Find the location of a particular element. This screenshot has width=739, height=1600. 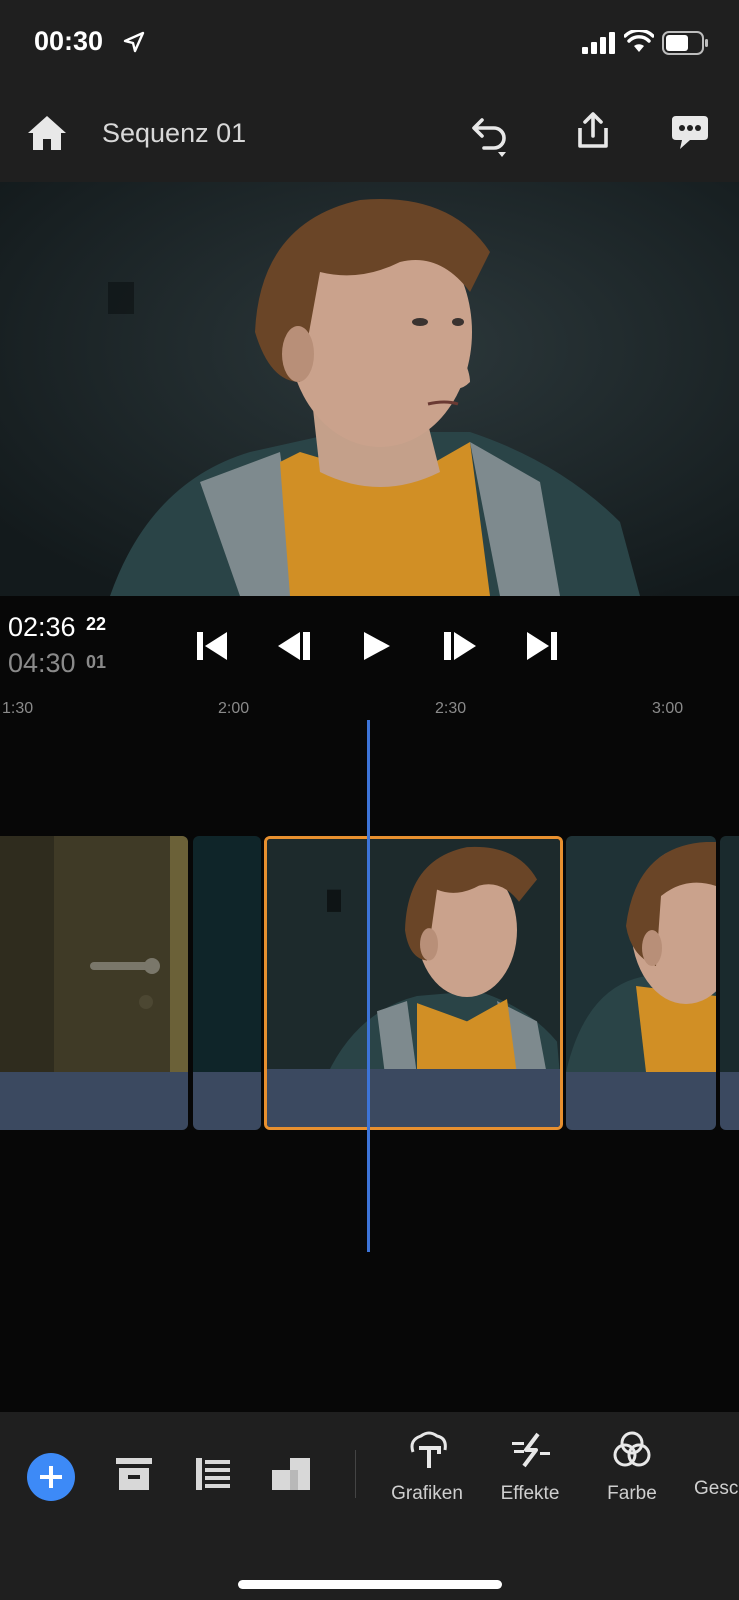

battery-icon is located at coordinates (685, 43).